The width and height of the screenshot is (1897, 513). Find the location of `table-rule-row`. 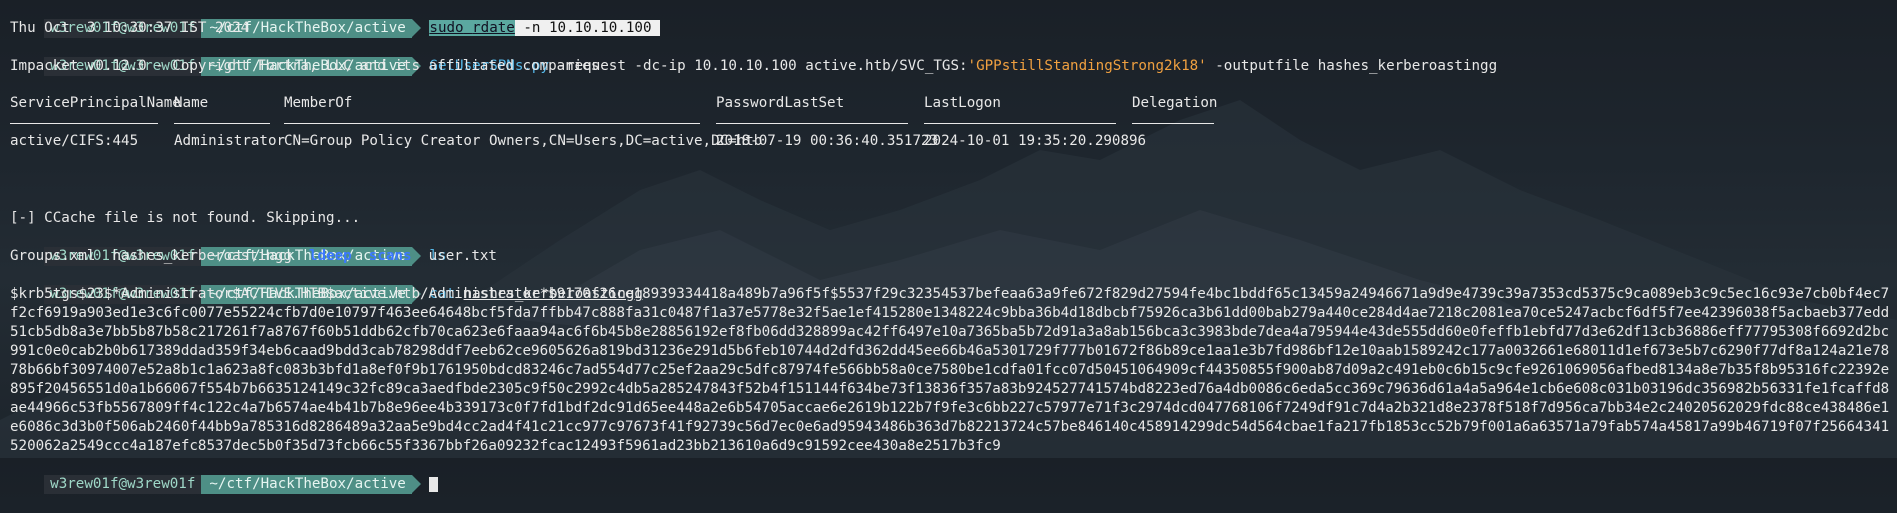

table-rule-row is located at coordinates (950, 123).